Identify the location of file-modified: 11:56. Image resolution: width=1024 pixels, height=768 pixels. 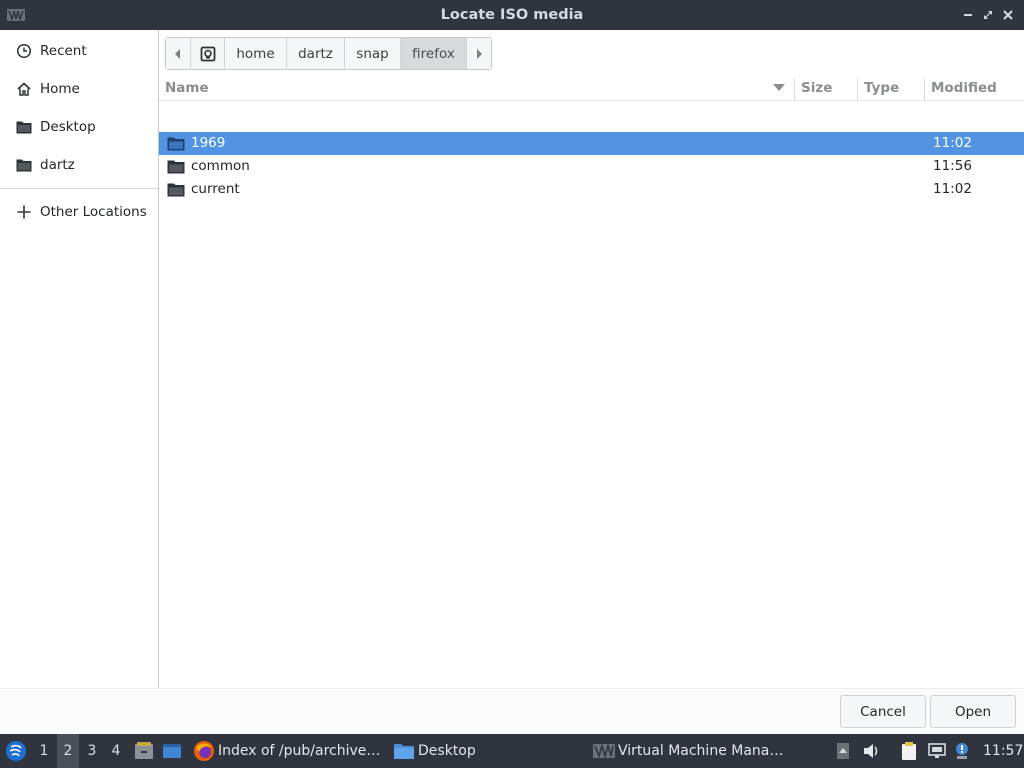
(952, 166).